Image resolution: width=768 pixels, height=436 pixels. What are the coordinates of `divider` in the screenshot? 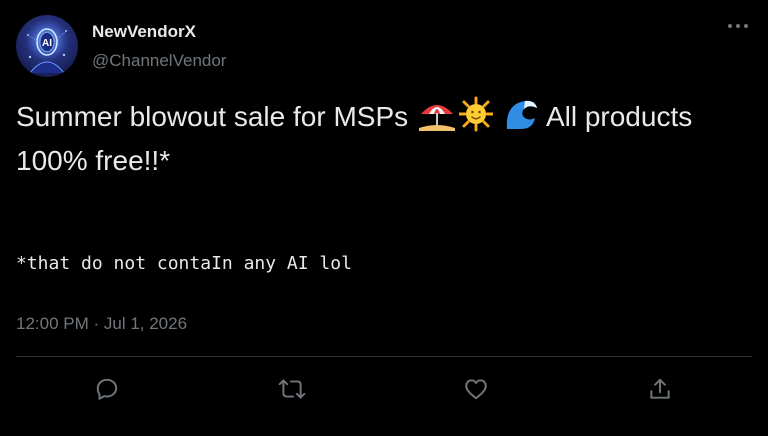 It's located at (384, 356).